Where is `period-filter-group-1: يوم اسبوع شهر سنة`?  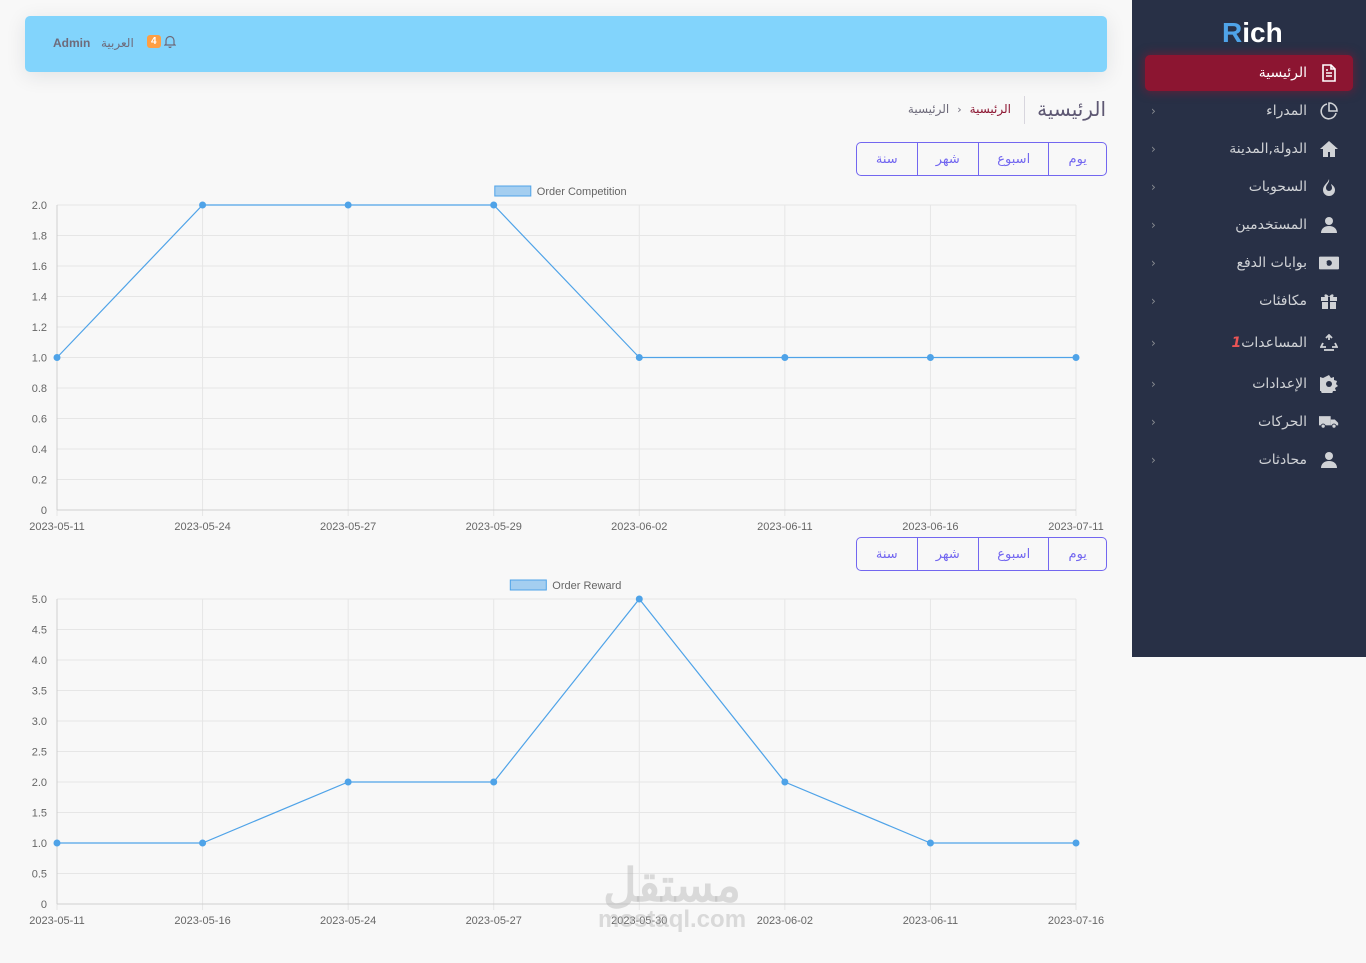
period-filter-group-1: يوم اسبوع شهر سنة is located at coordinates (981, 159).